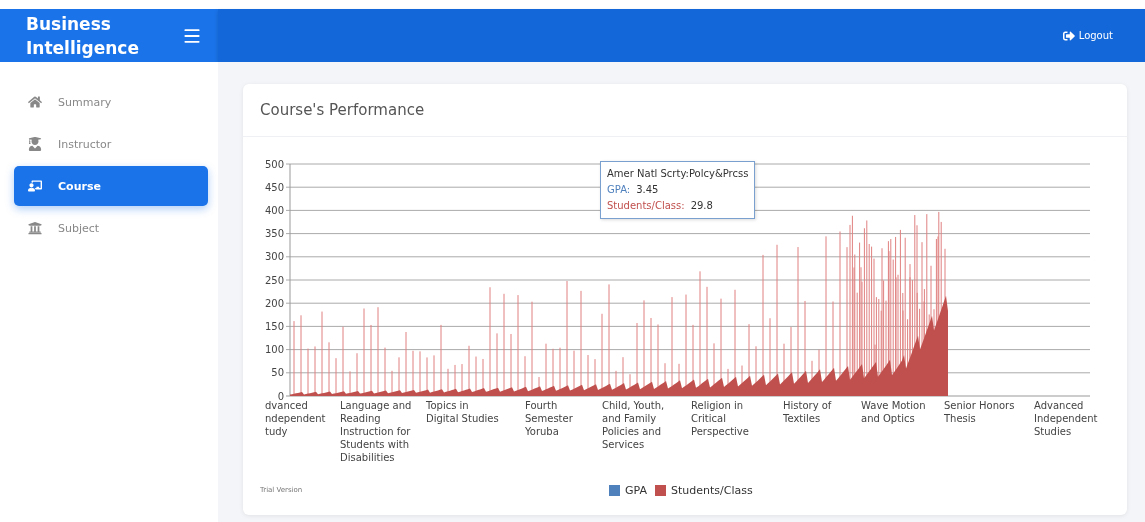 This screenshot has width=1145, height=522. Describe the element at coordinates (111, 102) in the screenshot. I see `sidebar-item: Summary` at that location.